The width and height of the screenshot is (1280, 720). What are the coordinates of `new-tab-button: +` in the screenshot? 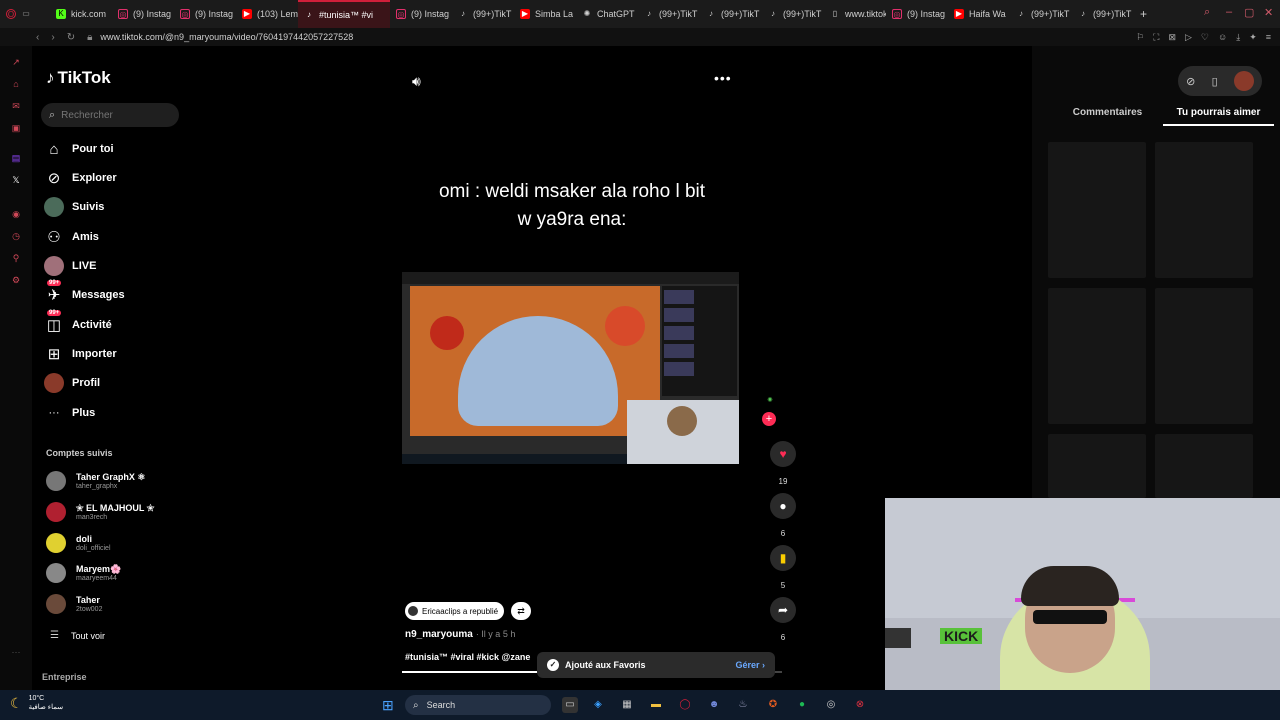 It's located at (1144, 14).